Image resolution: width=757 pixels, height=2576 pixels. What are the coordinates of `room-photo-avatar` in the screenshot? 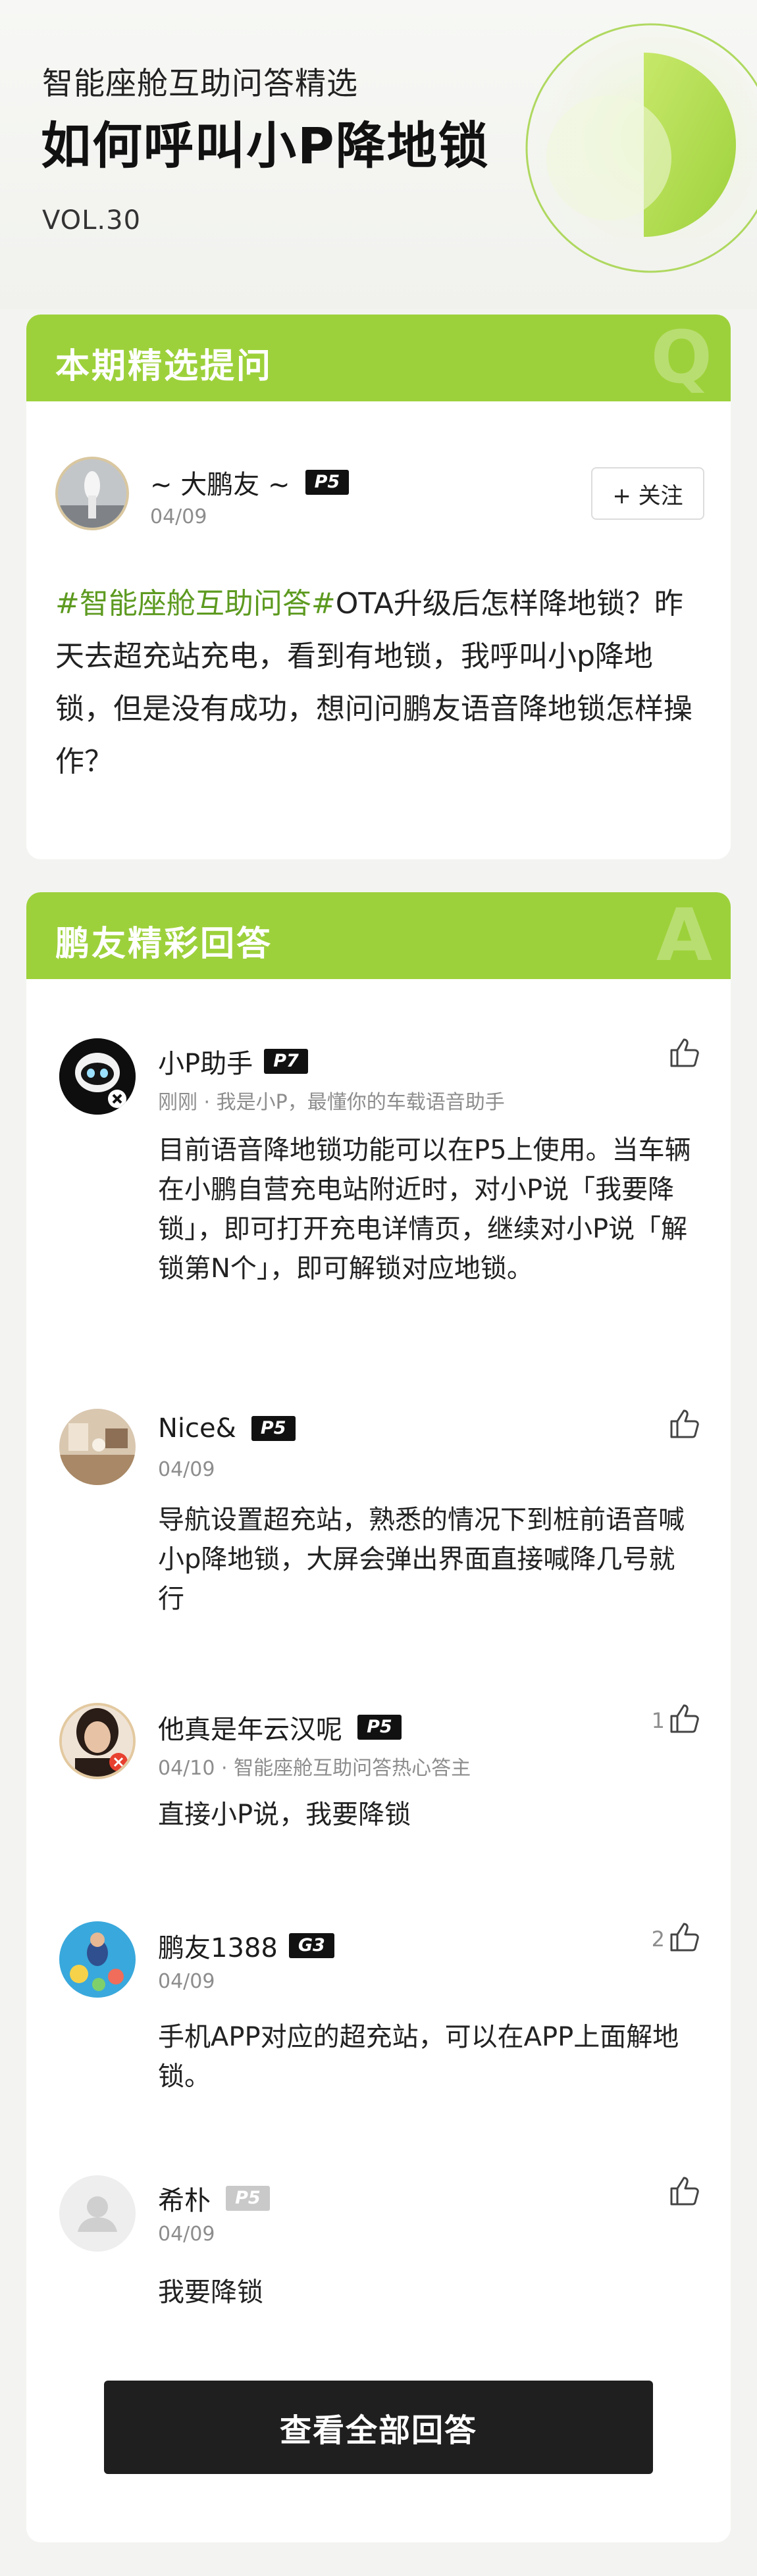 It's located at (97, 1447).